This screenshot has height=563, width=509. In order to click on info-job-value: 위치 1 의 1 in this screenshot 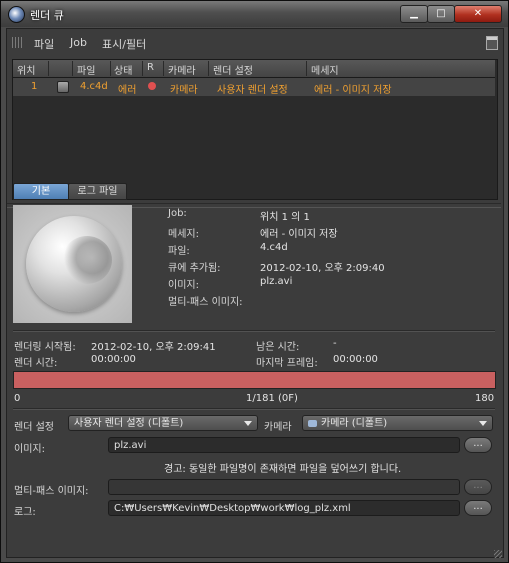, I will do `click(285, 217)`.